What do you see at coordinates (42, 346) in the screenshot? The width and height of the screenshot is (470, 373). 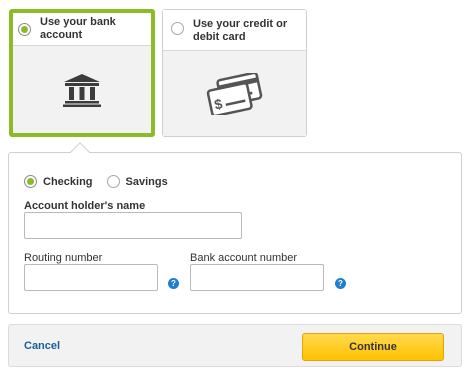 I see `cancel-link: Cancel` at bounding box center [42, 346].